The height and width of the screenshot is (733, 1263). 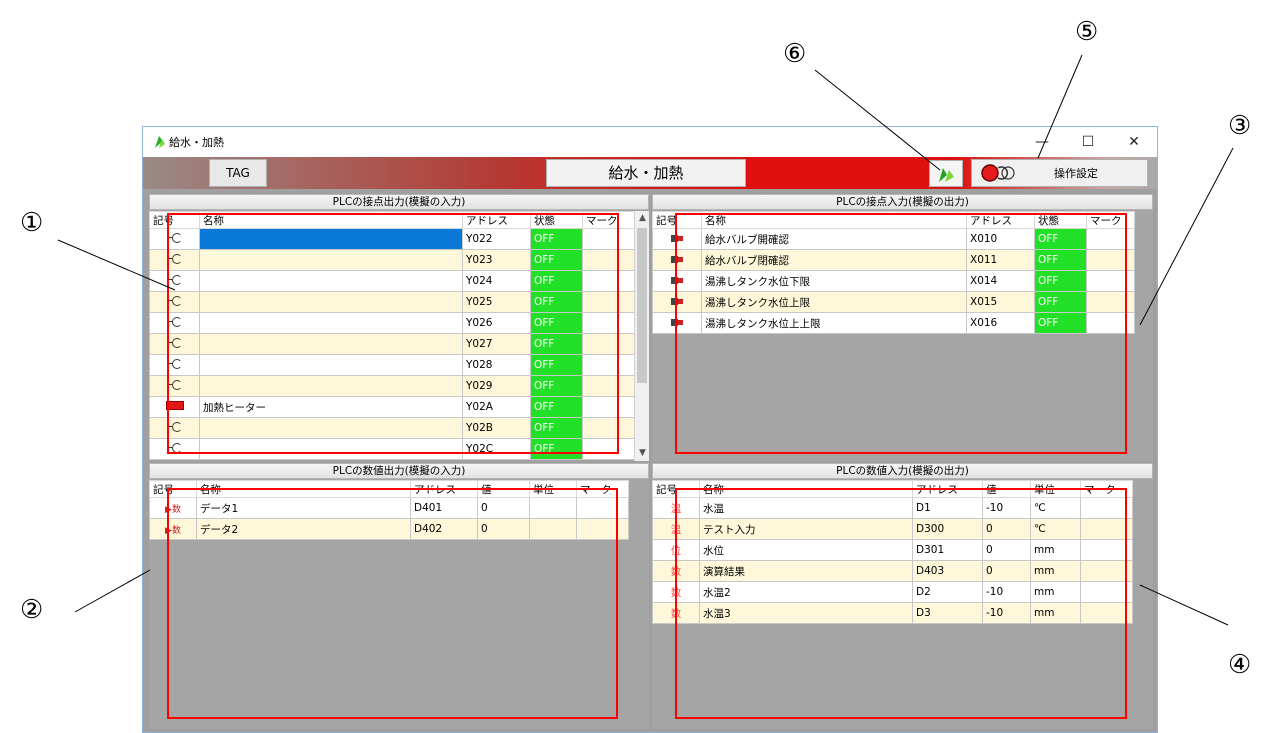 I want to click on scroll-thumb, so click(x=642, y=305).